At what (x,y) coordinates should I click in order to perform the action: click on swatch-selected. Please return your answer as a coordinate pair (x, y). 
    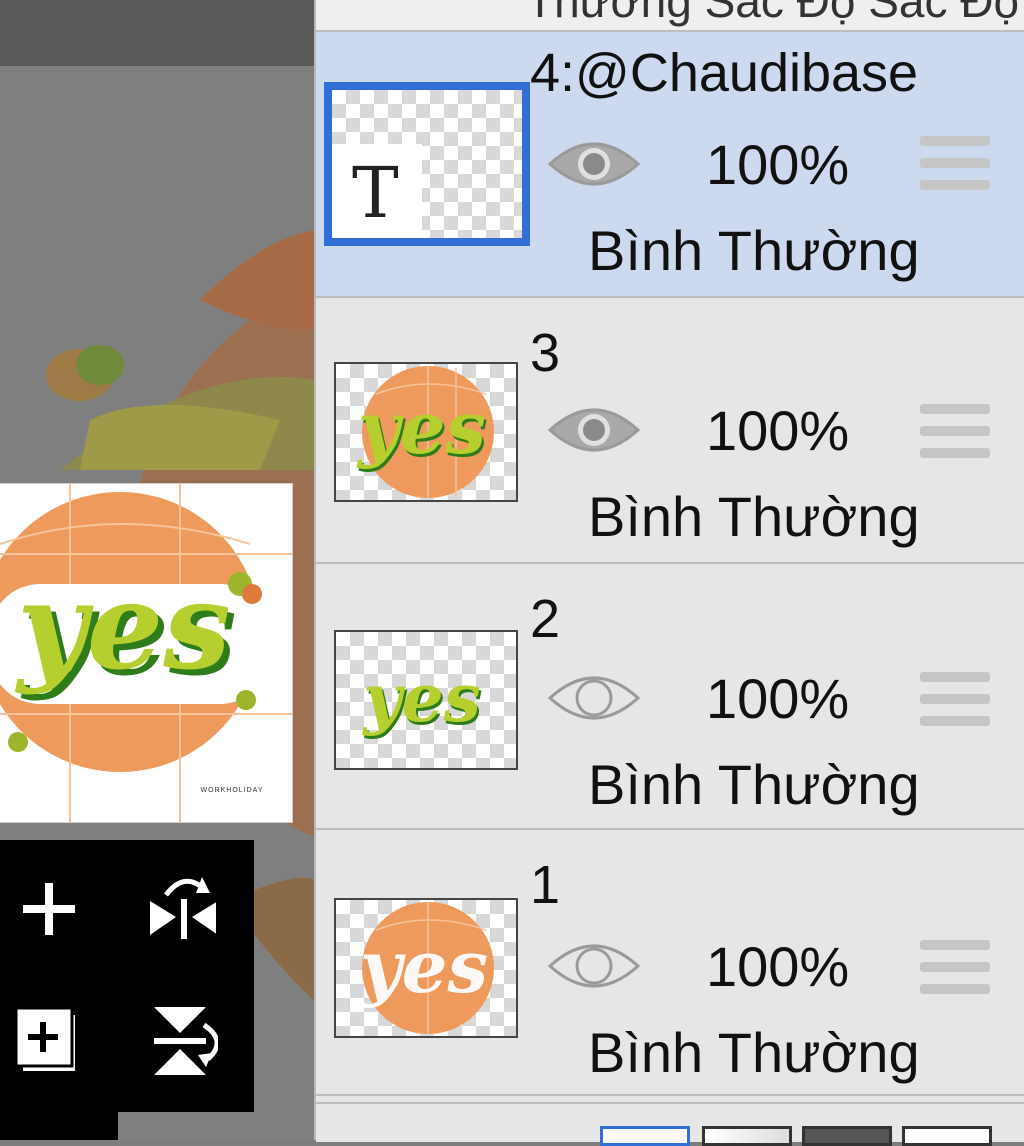
    Looking at the image, I should click on (645, 1136).